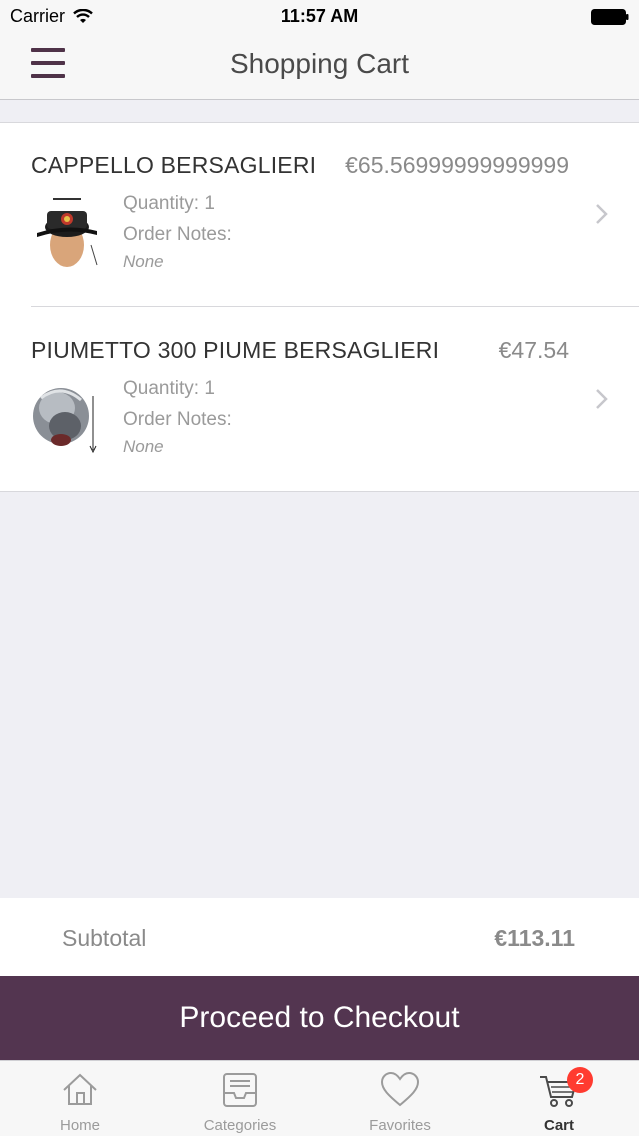 The image size is (639, 1136). I want to click on tab-label: Favorites, so click(400, 1125).